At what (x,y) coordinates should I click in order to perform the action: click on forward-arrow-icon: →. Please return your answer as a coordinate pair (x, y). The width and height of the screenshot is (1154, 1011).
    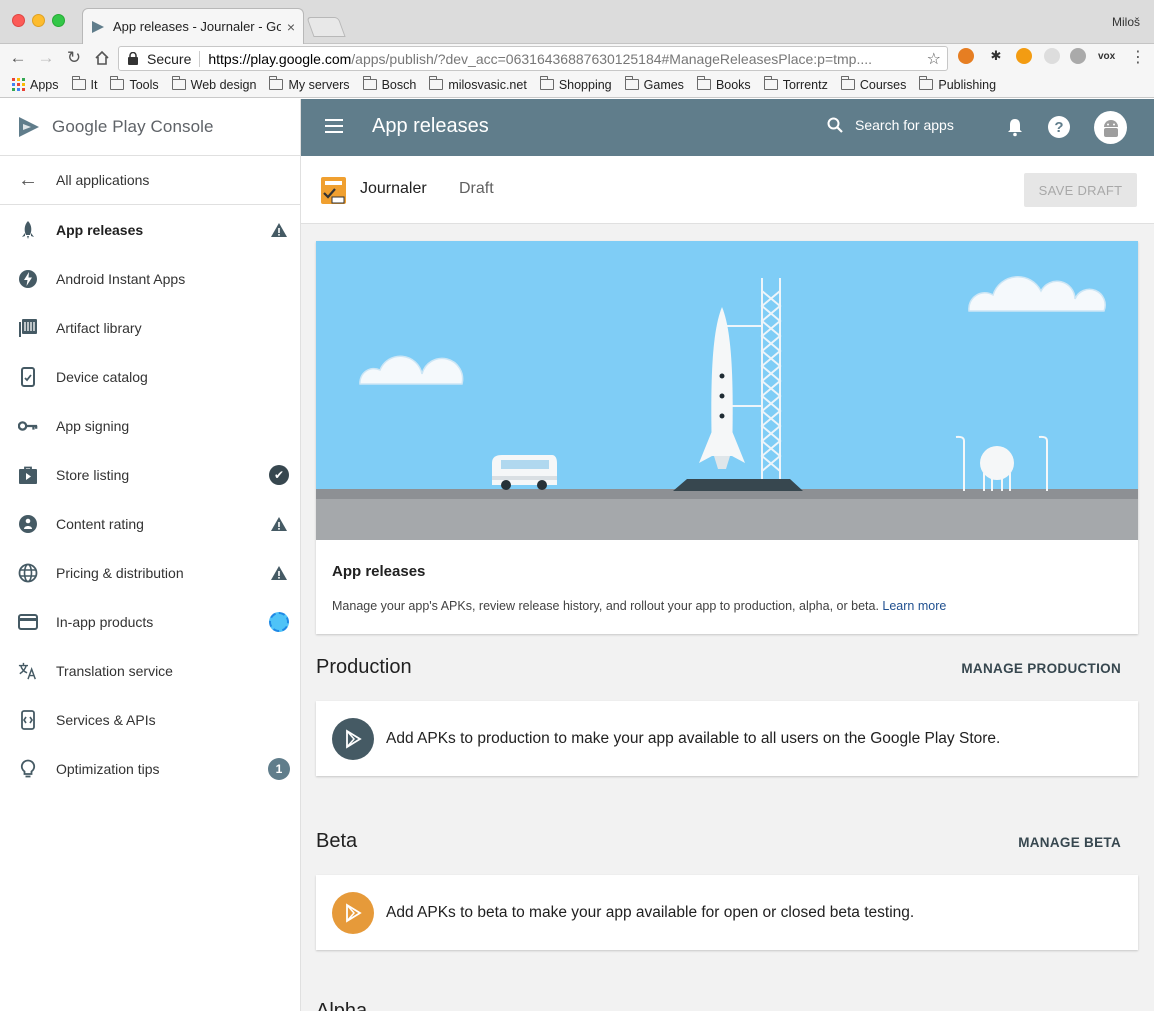
    Looking at the image, I should click on (46, 58).